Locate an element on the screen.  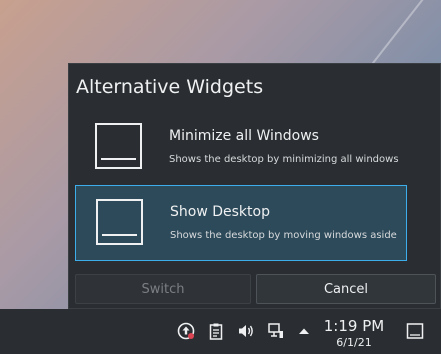
option-title: Minimize all Windows is located at coordinates (244, 136).